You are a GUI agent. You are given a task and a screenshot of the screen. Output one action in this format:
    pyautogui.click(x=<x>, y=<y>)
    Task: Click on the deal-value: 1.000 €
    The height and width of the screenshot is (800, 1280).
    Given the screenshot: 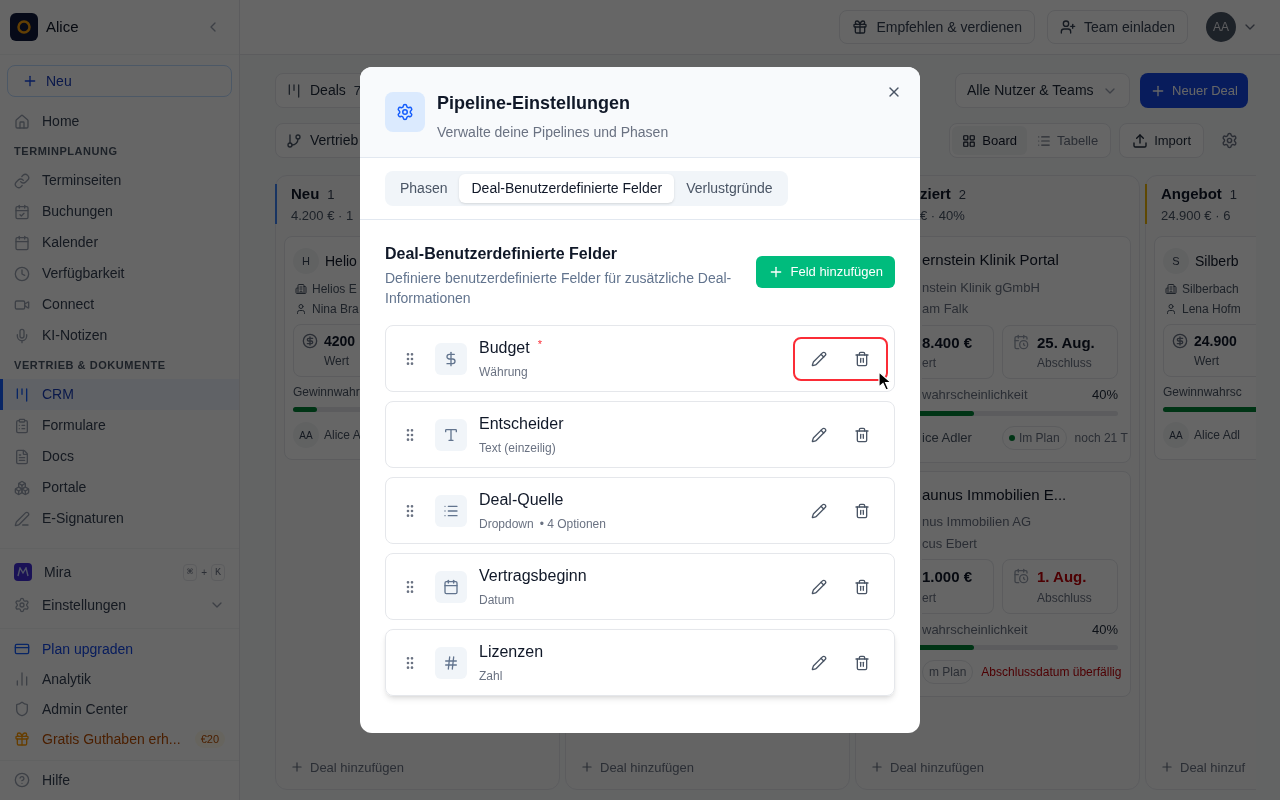 What is the action you would take?
    pyautogui.click(x=948, y=577)
    